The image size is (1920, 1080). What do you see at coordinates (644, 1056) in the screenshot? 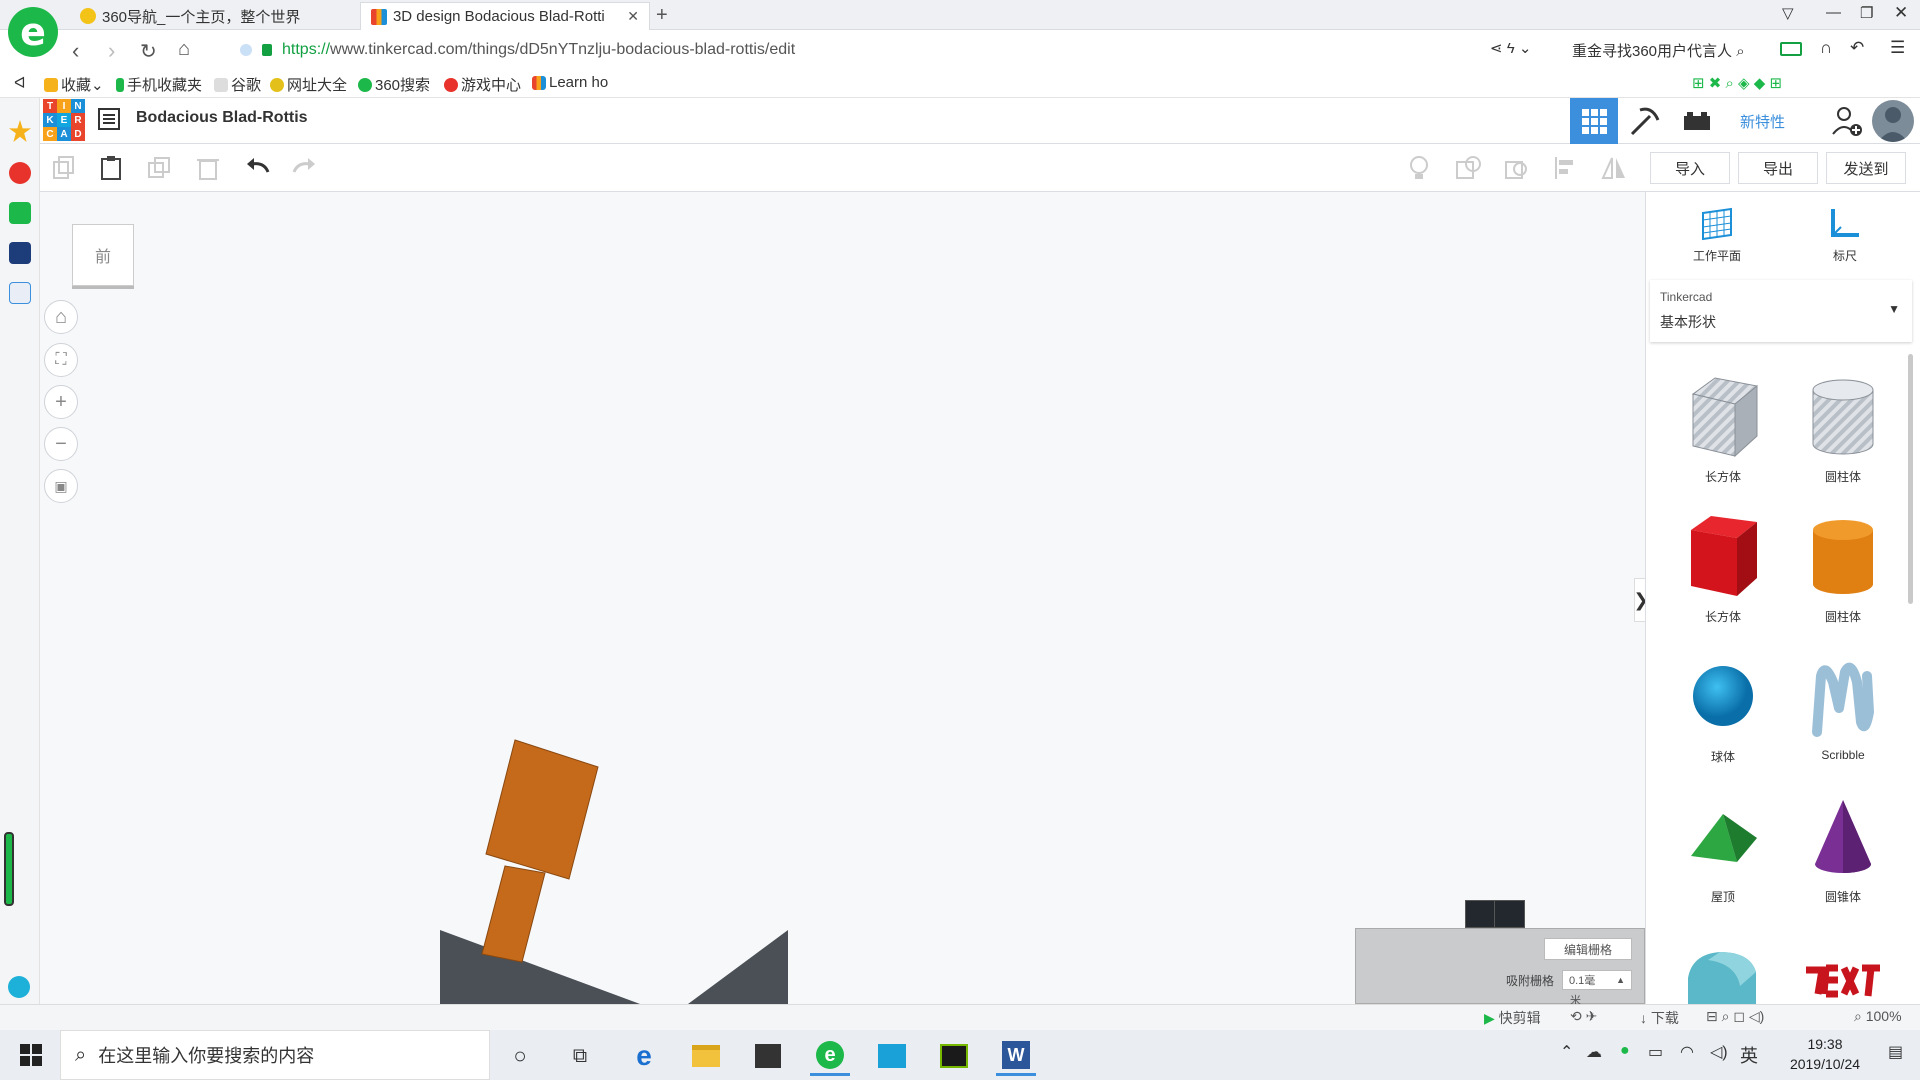
I see `edge-icon: e` at bounding box center [644, 1056].